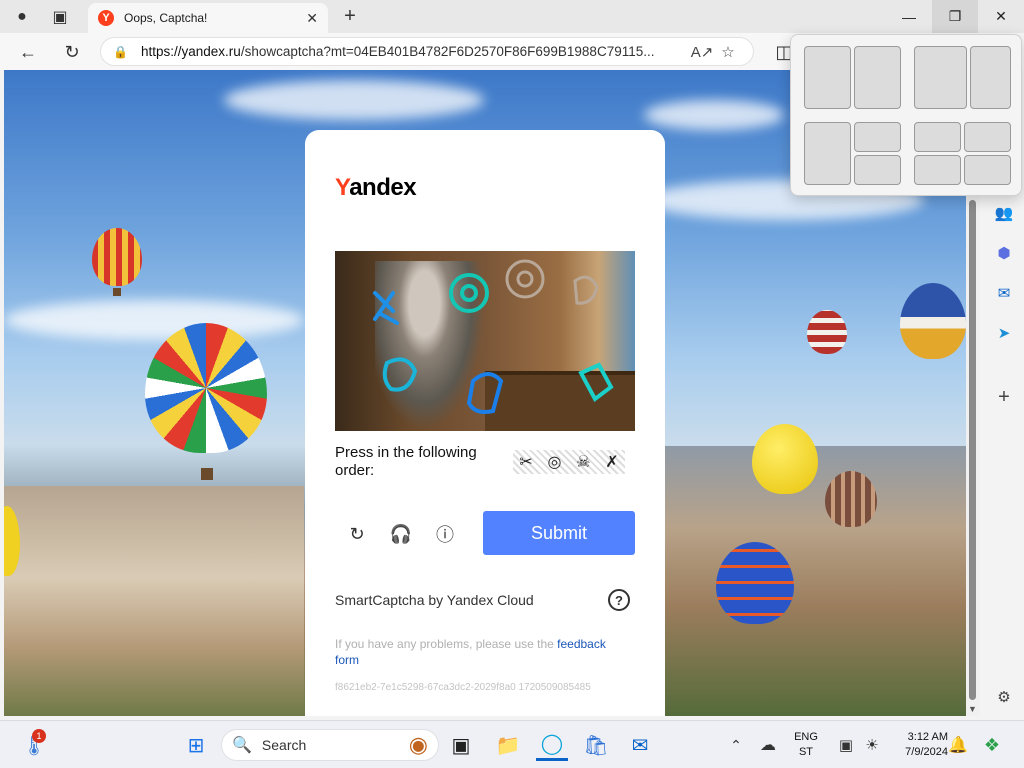  I want to click on refresh-captcha-icon: ↻, so click(357, 534).